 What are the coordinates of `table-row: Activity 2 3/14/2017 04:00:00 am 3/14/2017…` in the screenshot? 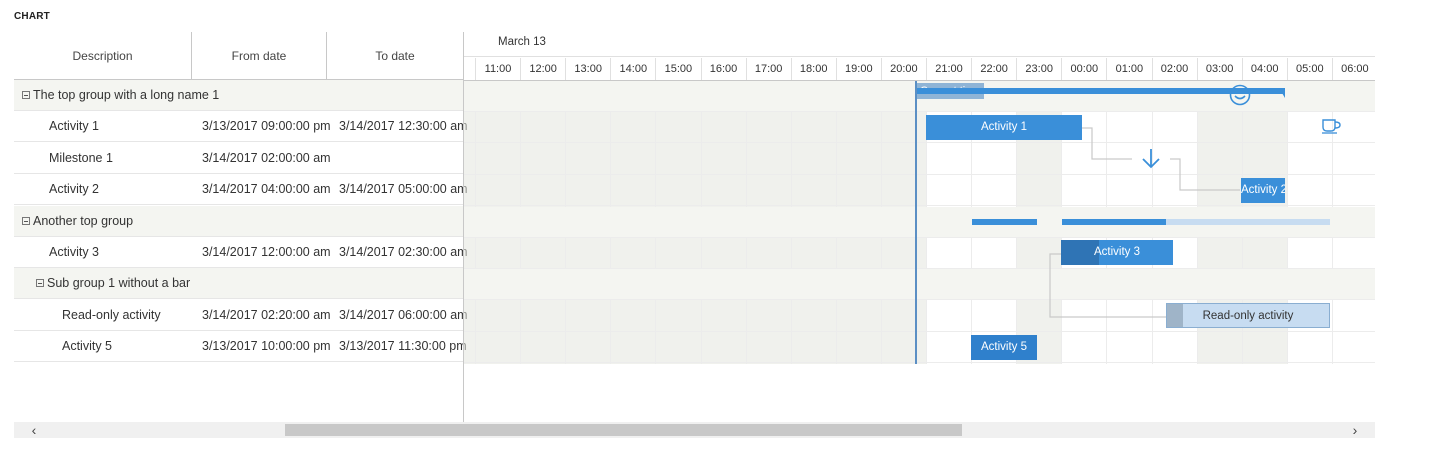 It's located at (241, 190).